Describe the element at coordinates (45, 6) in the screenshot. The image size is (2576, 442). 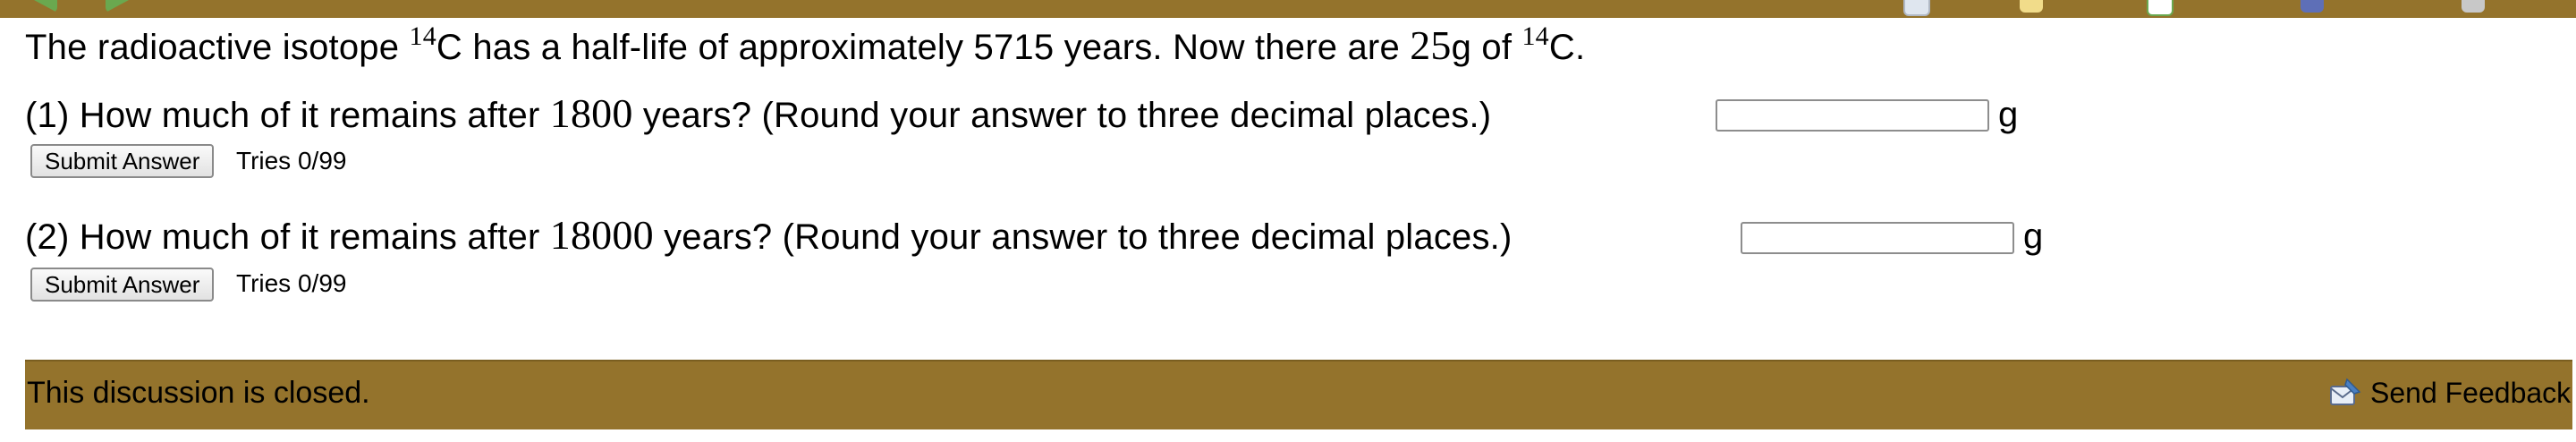
I see `back-arrow-icon` at that location.